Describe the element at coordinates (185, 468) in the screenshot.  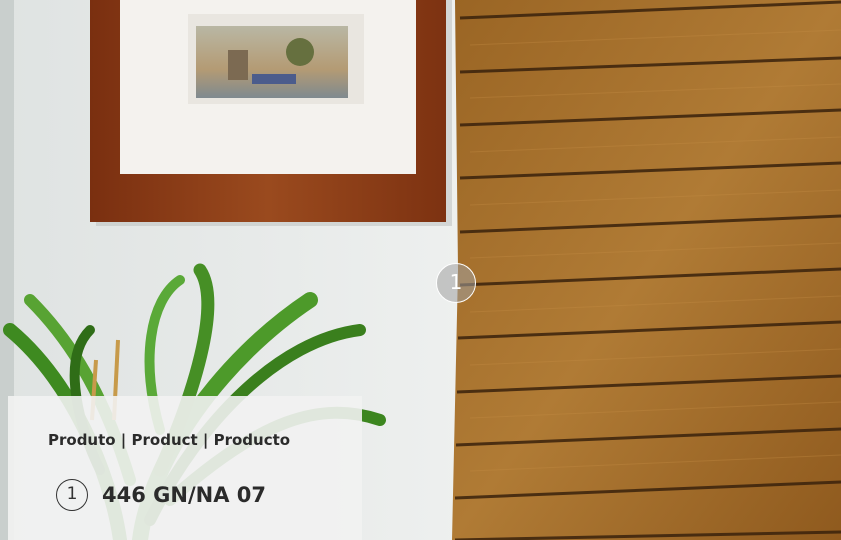
I see `product-info-panel` at that location.